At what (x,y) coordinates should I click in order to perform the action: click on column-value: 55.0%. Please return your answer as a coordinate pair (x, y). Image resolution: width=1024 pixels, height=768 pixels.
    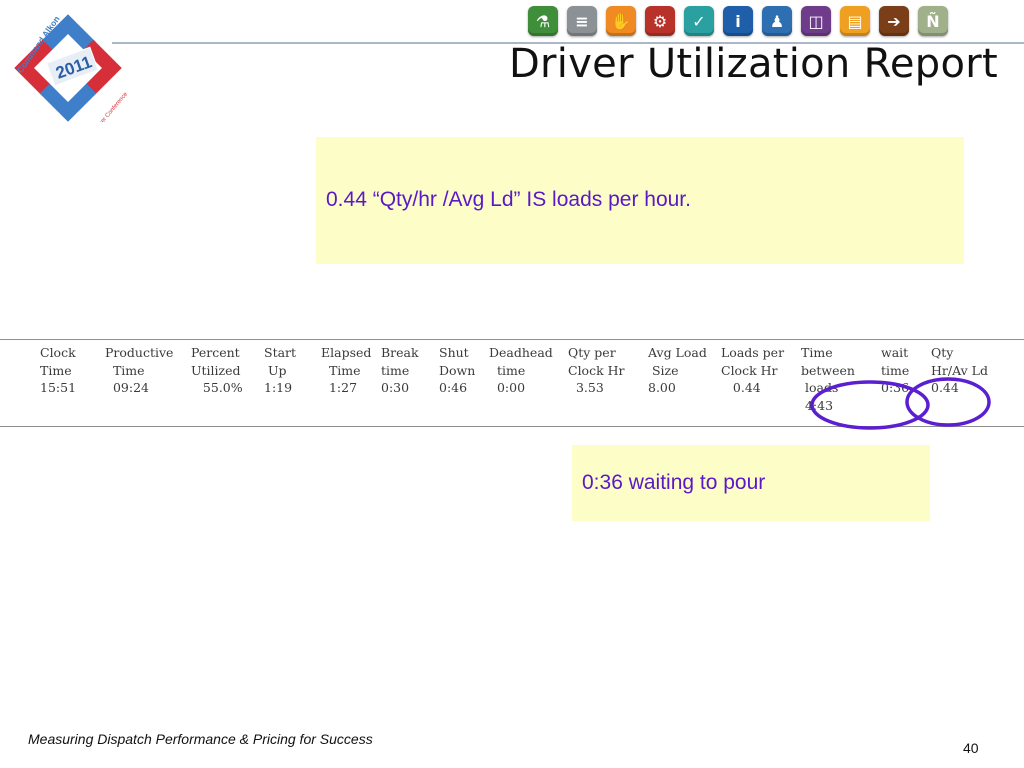
    Looking at the image, I should click on (217, 387).